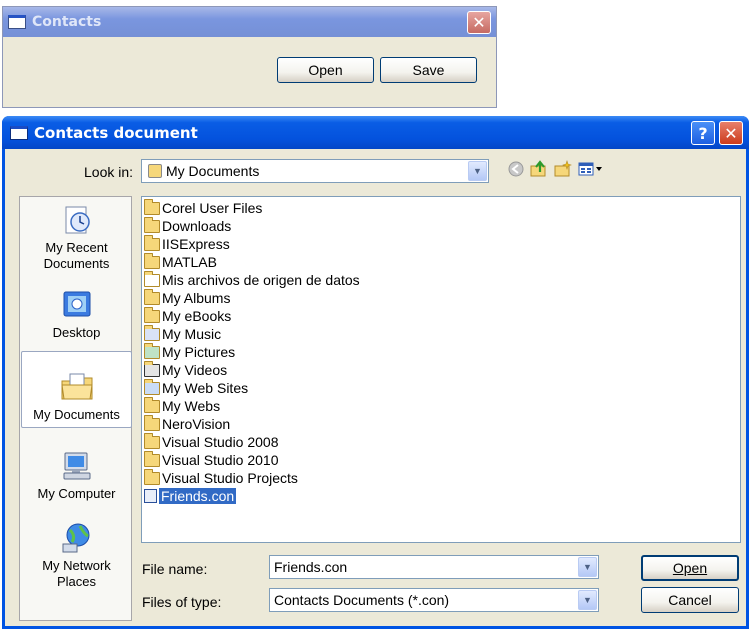 Image resolution: width=752 pixels, height=631 pixels. Describe the element at coordinates (220, 442) in the screenshot. I see `file-name: Visual Studio 2008` at that location.